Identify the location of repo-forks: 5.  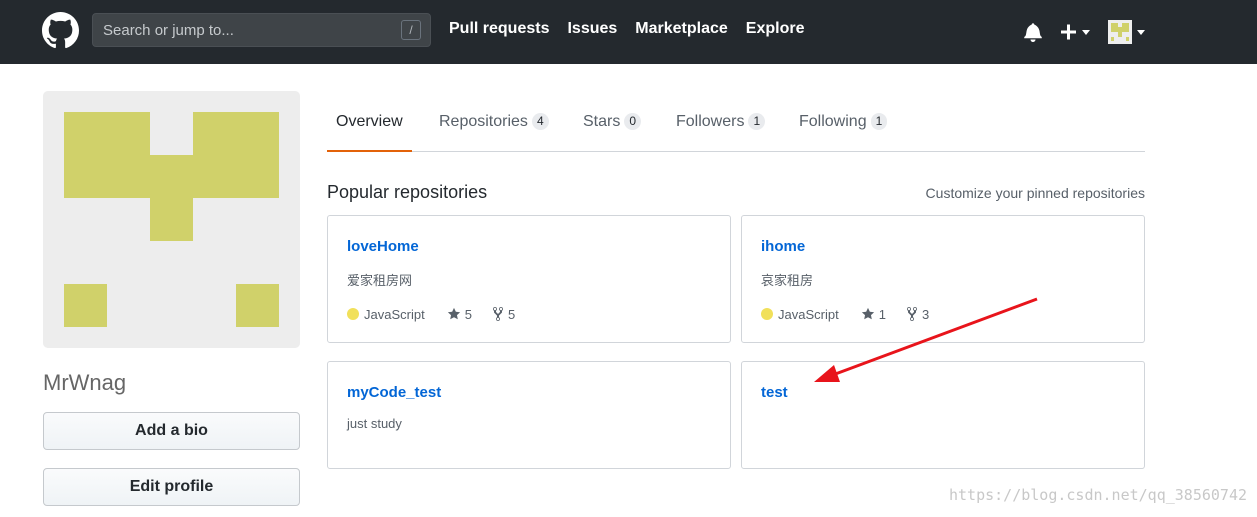
(511, 314).